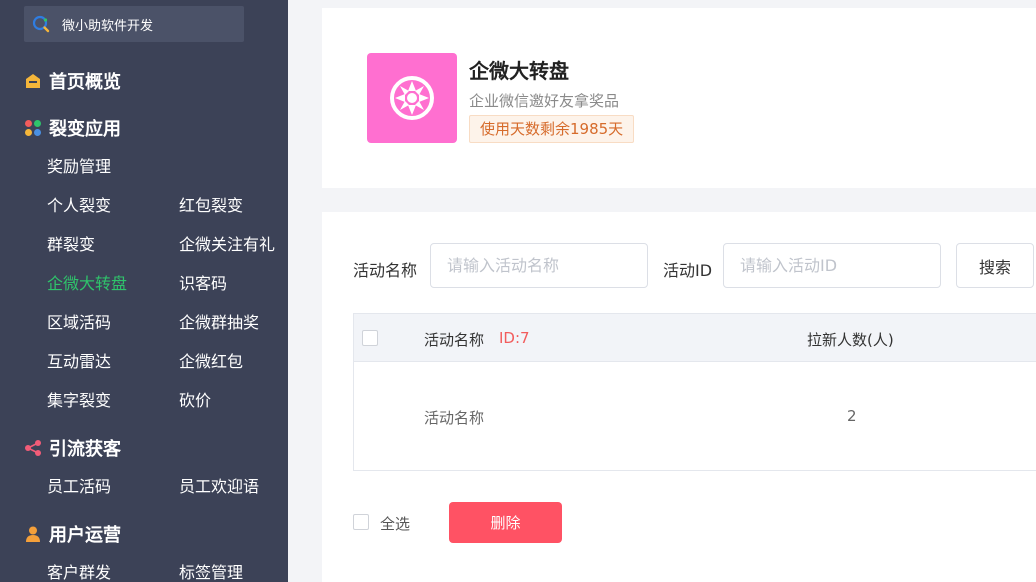 The height and width of the screenshot is (582, 1036). Describe the element at coordinates (79, 321) in the screenshot. I see `sidebar-item-region: 区域活码` at that location.